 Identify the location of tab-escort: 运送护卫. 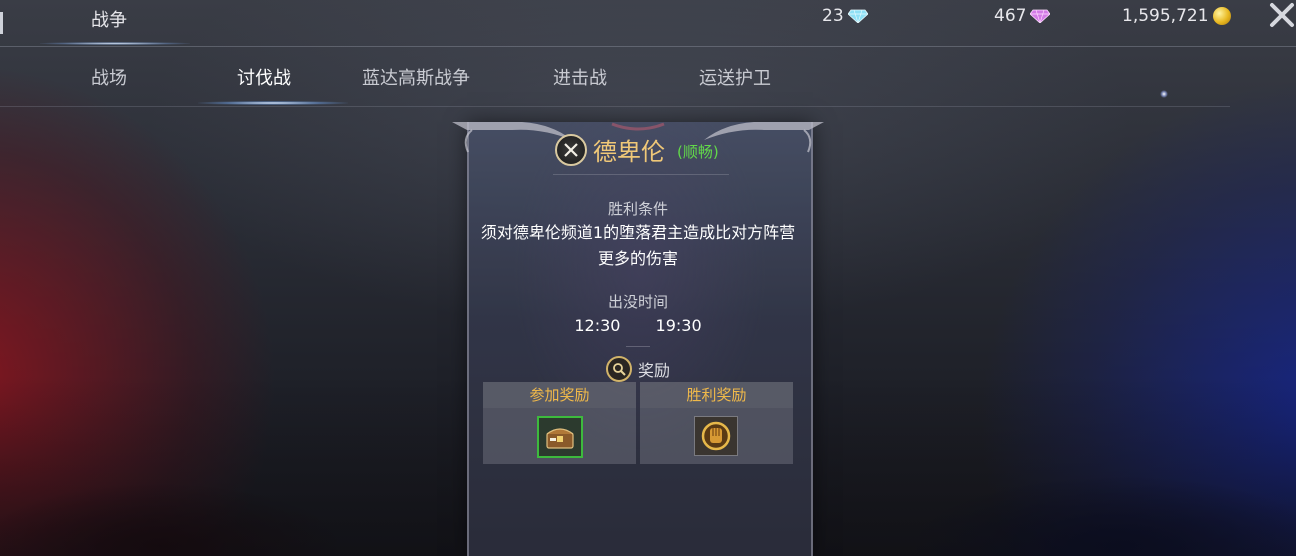
(735, 77).